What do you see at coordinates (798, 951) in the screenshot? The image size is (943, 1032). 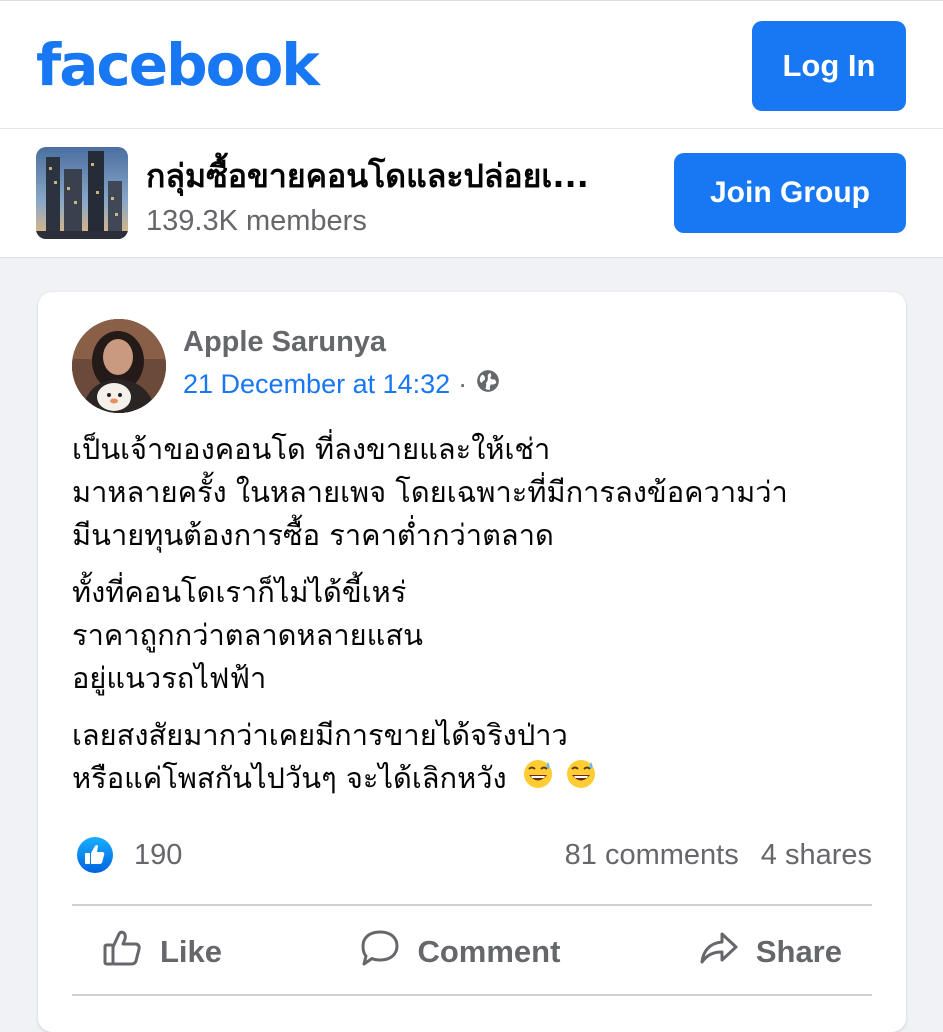 I see `share-label: Share` at bounding box center [798, 951].